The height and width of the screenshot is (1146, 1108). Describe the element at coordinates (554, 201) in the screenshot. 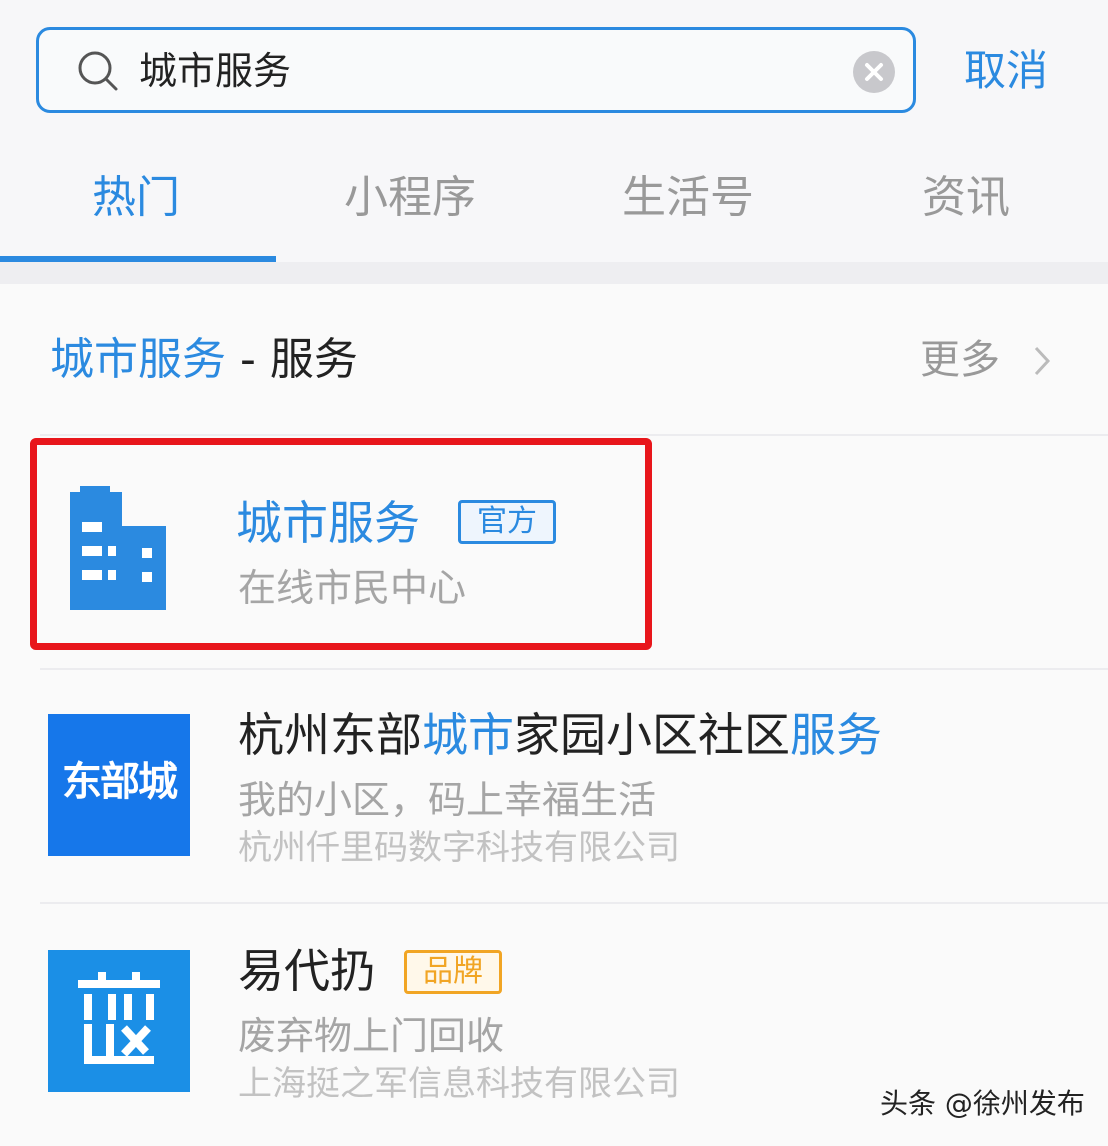

I see `result-tabs: 热门 小程序 生活号 资讯` at that location.